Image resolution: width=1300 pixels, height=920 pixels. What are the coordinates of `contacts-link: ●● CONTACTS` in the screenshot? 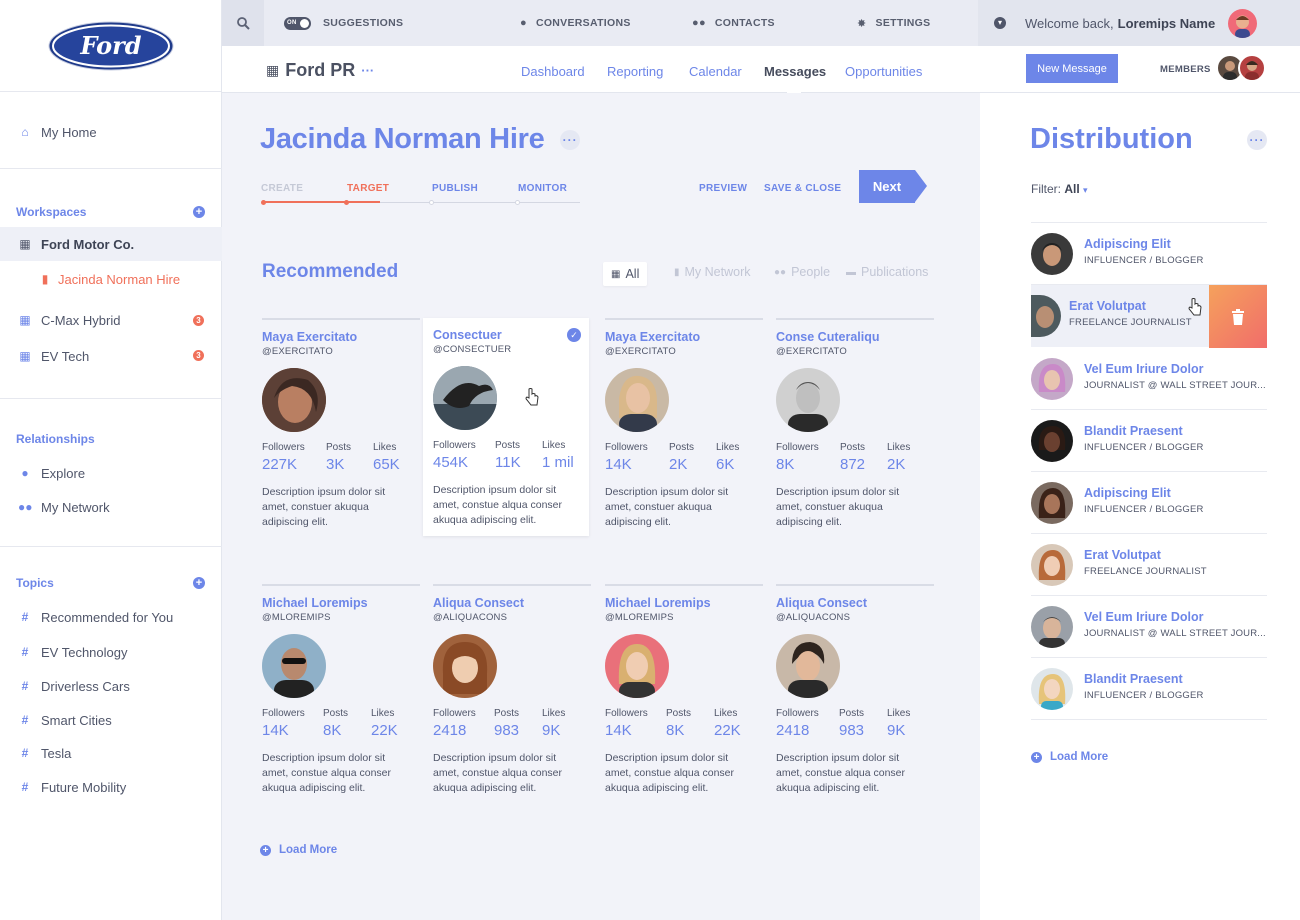 It's located at (733, 23).